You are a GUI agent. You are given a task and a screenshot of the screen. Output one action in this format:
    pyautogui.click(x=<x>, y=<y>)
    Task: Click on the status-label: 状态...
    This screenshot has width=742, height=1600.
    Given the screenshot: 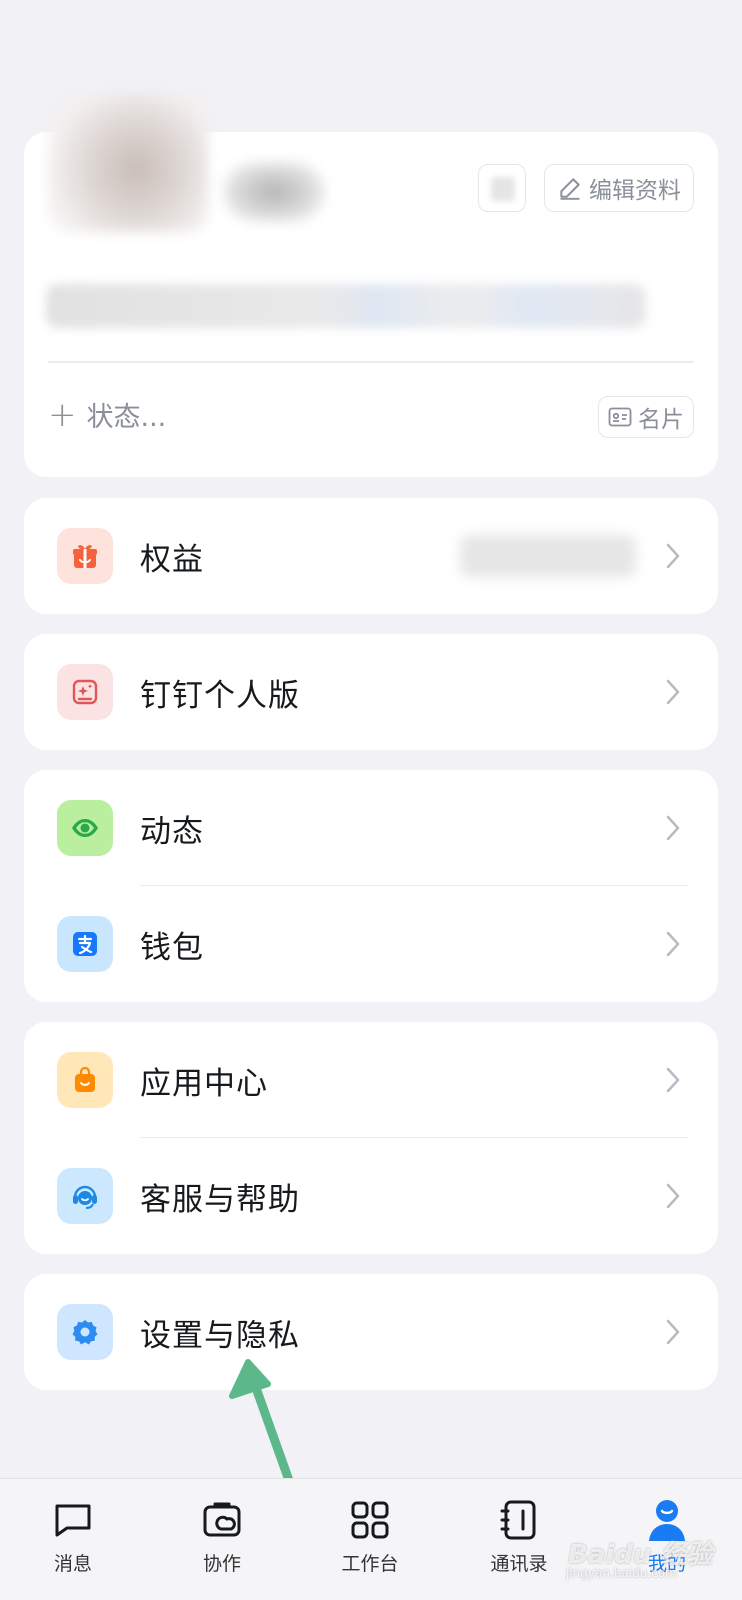 What is the action you would take?
    pyautogui.click(x=126, y=417)
    